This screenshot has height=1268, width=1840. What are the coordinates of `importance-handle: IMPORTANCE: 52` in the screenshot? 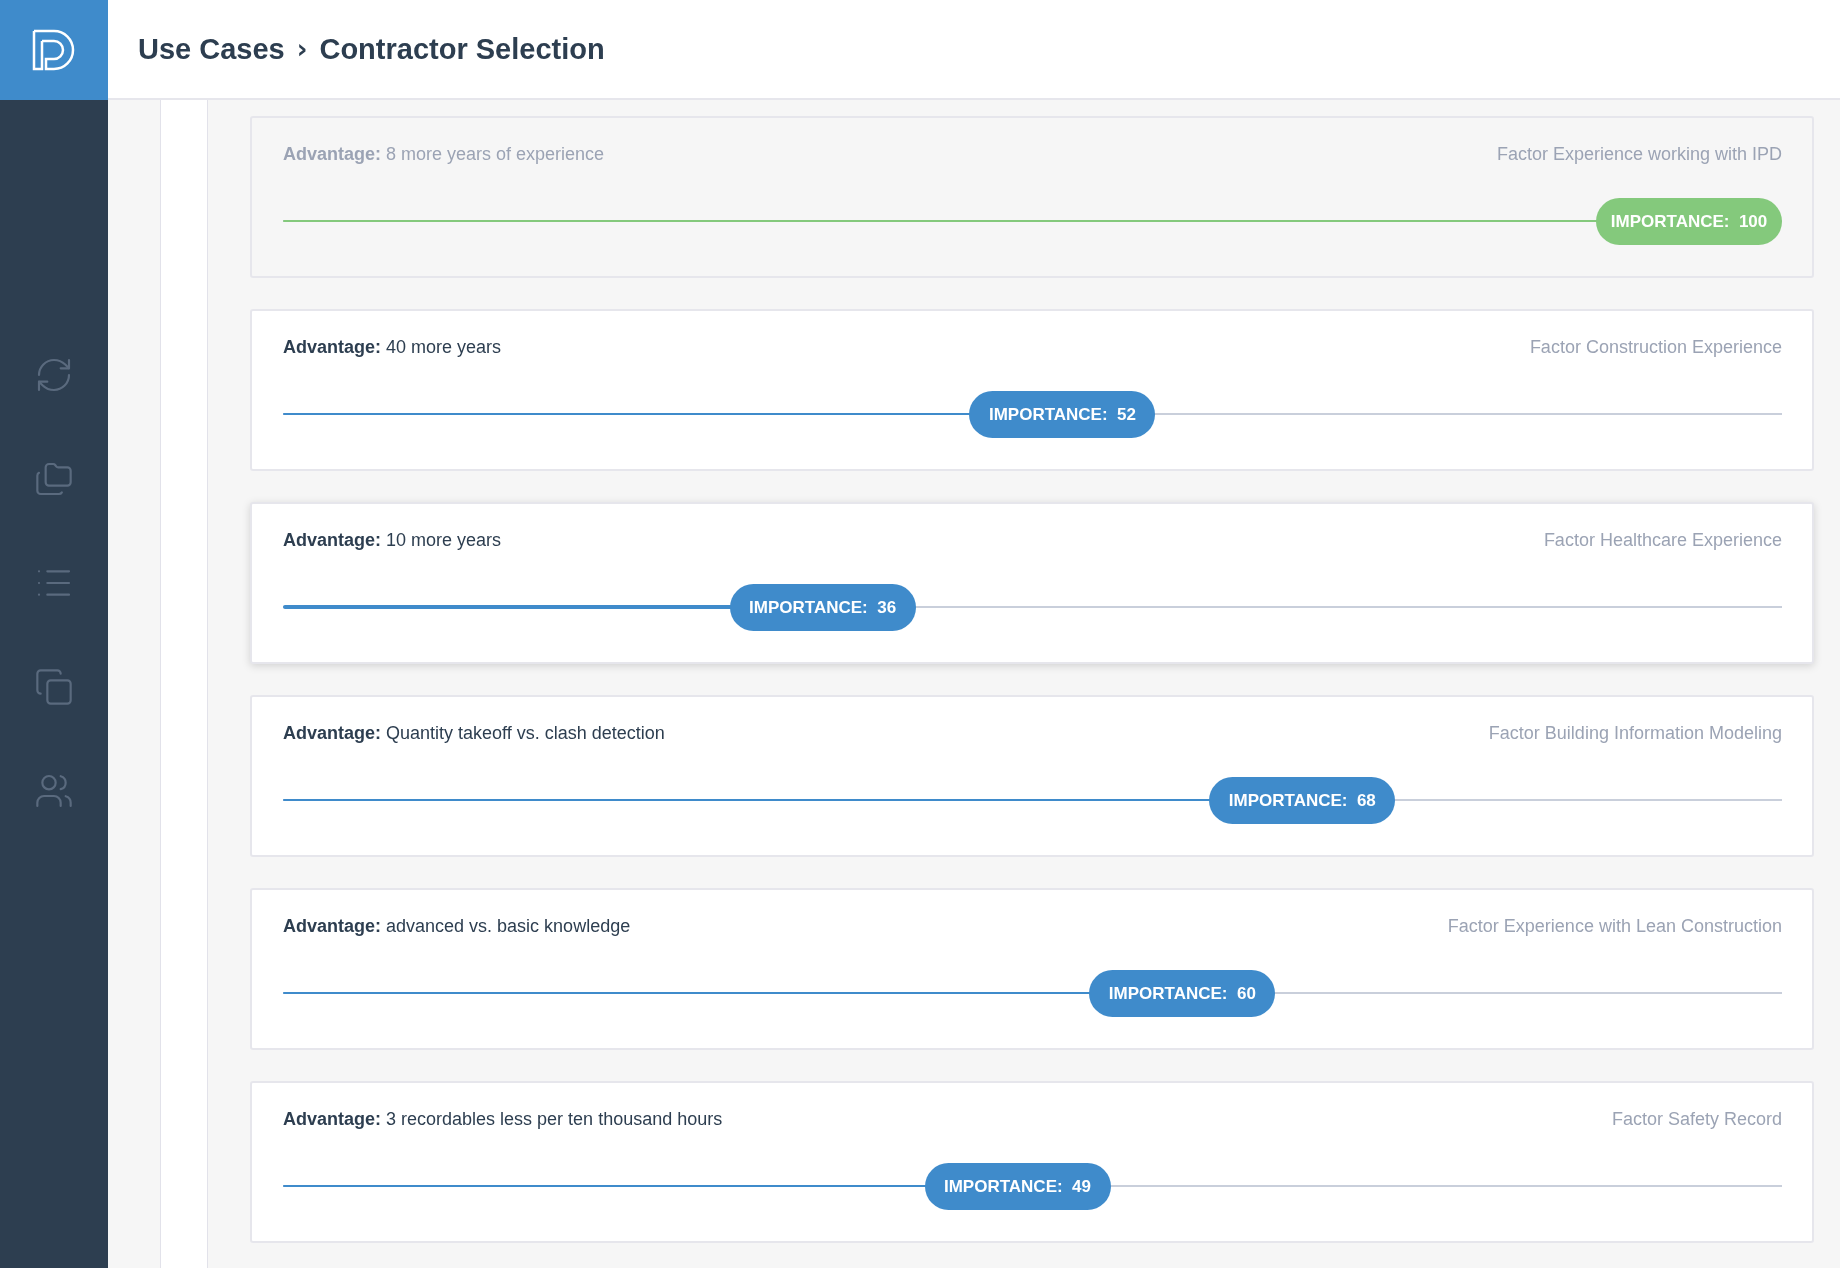 It's located at (1062, 414).